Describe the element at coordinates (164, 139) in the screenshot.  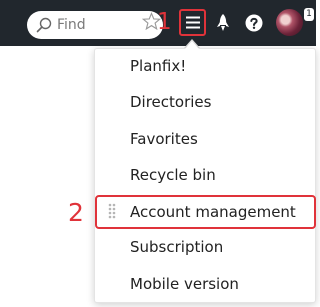
I see `menu-item-favorites: Favorites` at that location.